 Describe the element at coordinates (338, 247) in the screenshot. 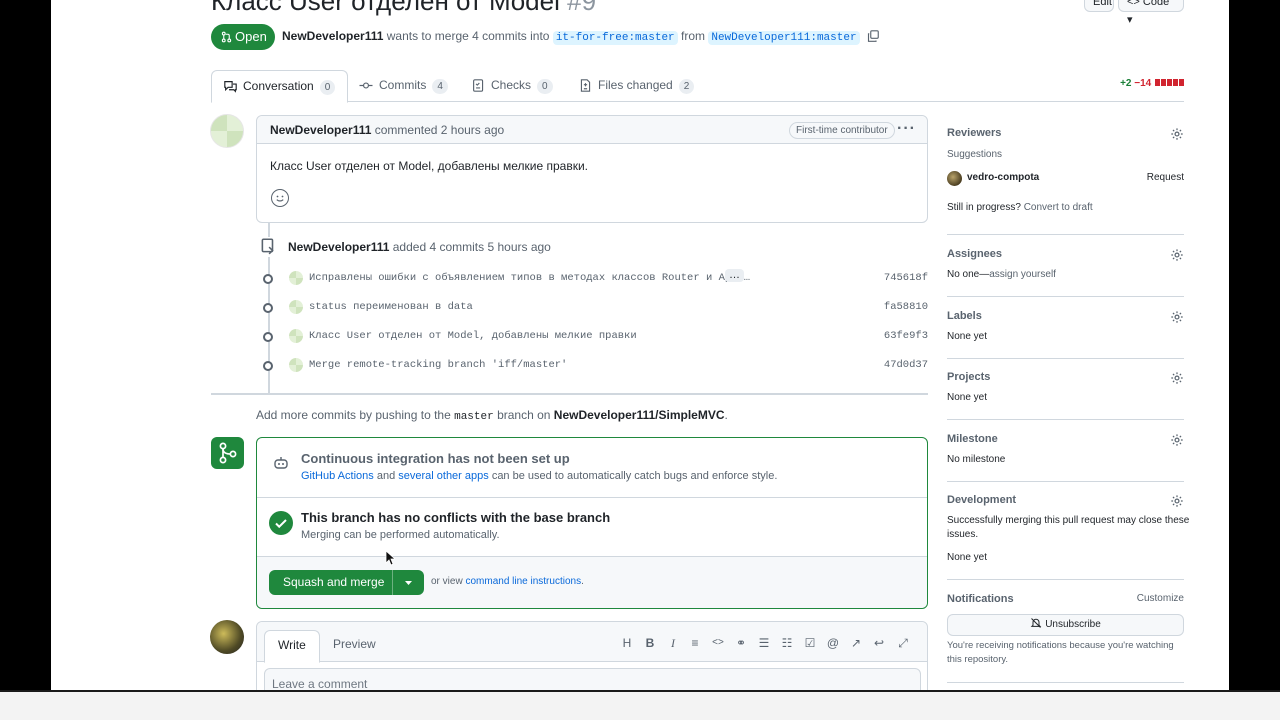

I see `commits-event-author: NewDeveloper111` at that location.